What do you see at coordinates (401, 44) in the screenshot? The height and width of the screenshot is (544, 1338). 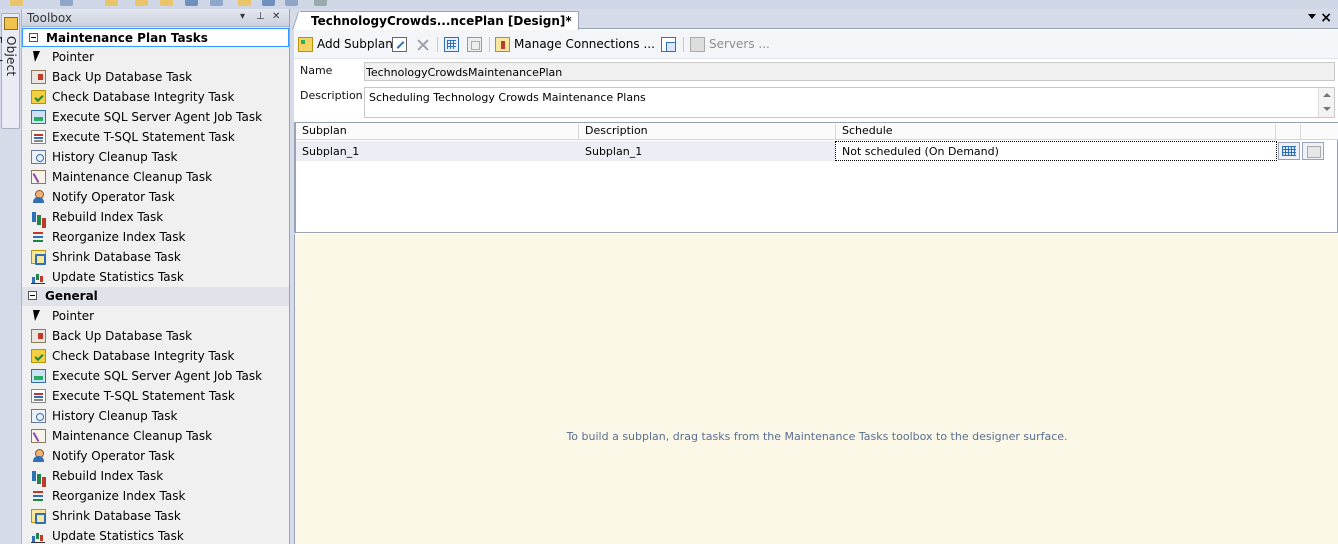 I see `edit-subplan-button` at bounding box center [401, 44].